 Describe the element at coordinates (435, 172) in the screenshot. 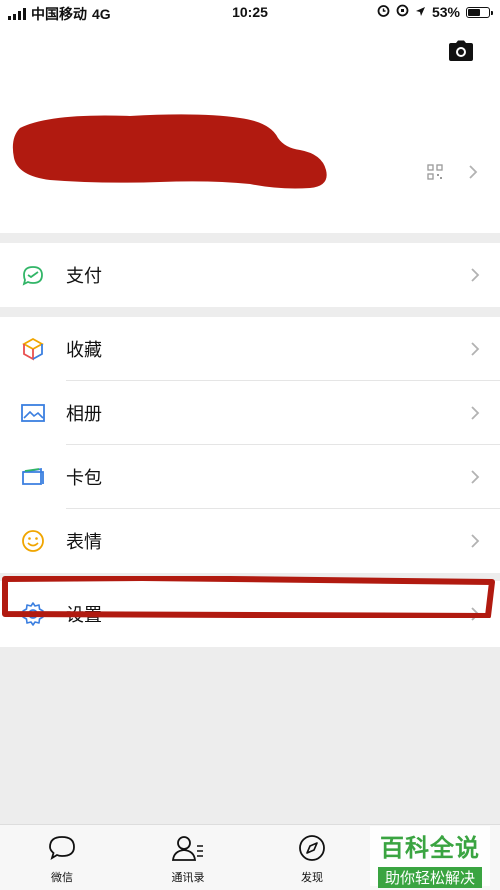

I see `qr-code-icon` at that location.